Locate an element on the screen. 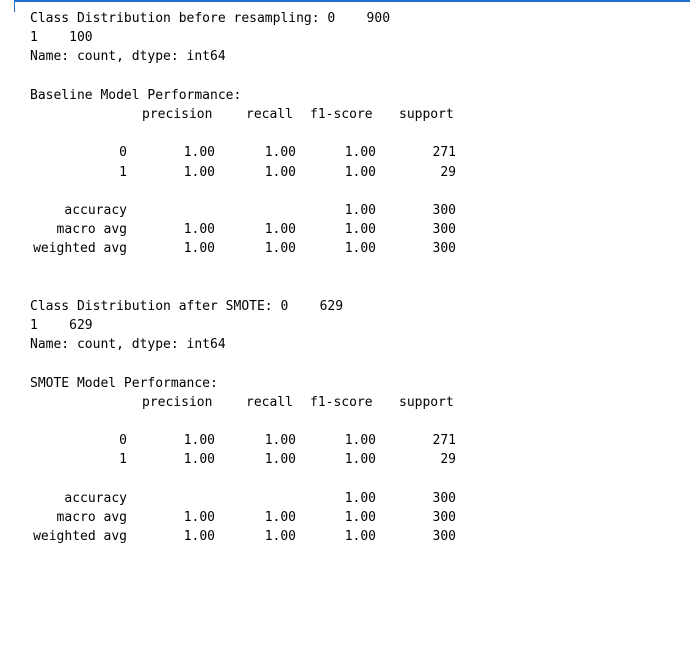 Image resolution: width=690 pixels, height=661 pixels. smote-row-0: 0 1.00 1.00 1.00 271 is located at coordinates (350, 440).